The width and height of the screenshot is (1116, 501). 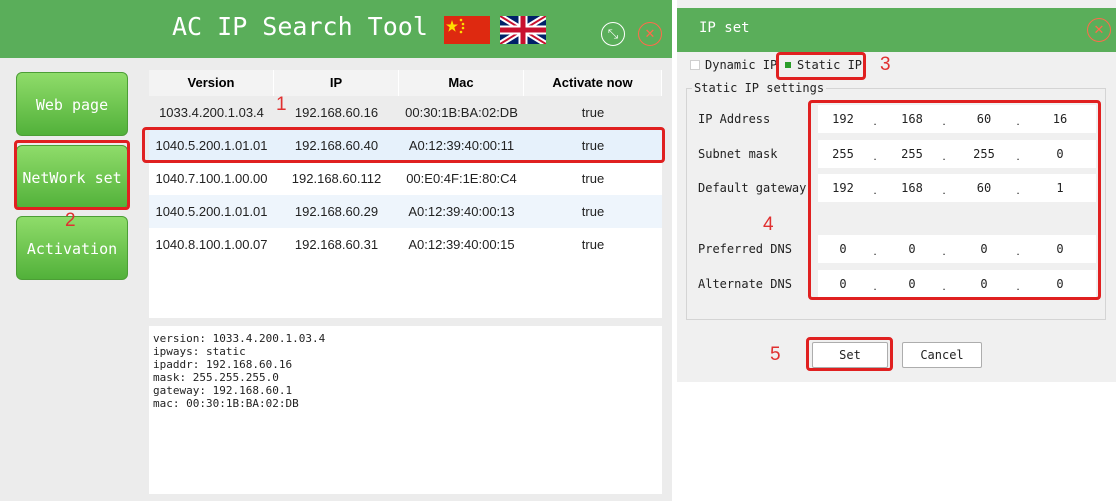 What do you see at coordinates (467, 30) in the screenshot?
I see `chinese-flag-icon` at bounding box center [467, 30].